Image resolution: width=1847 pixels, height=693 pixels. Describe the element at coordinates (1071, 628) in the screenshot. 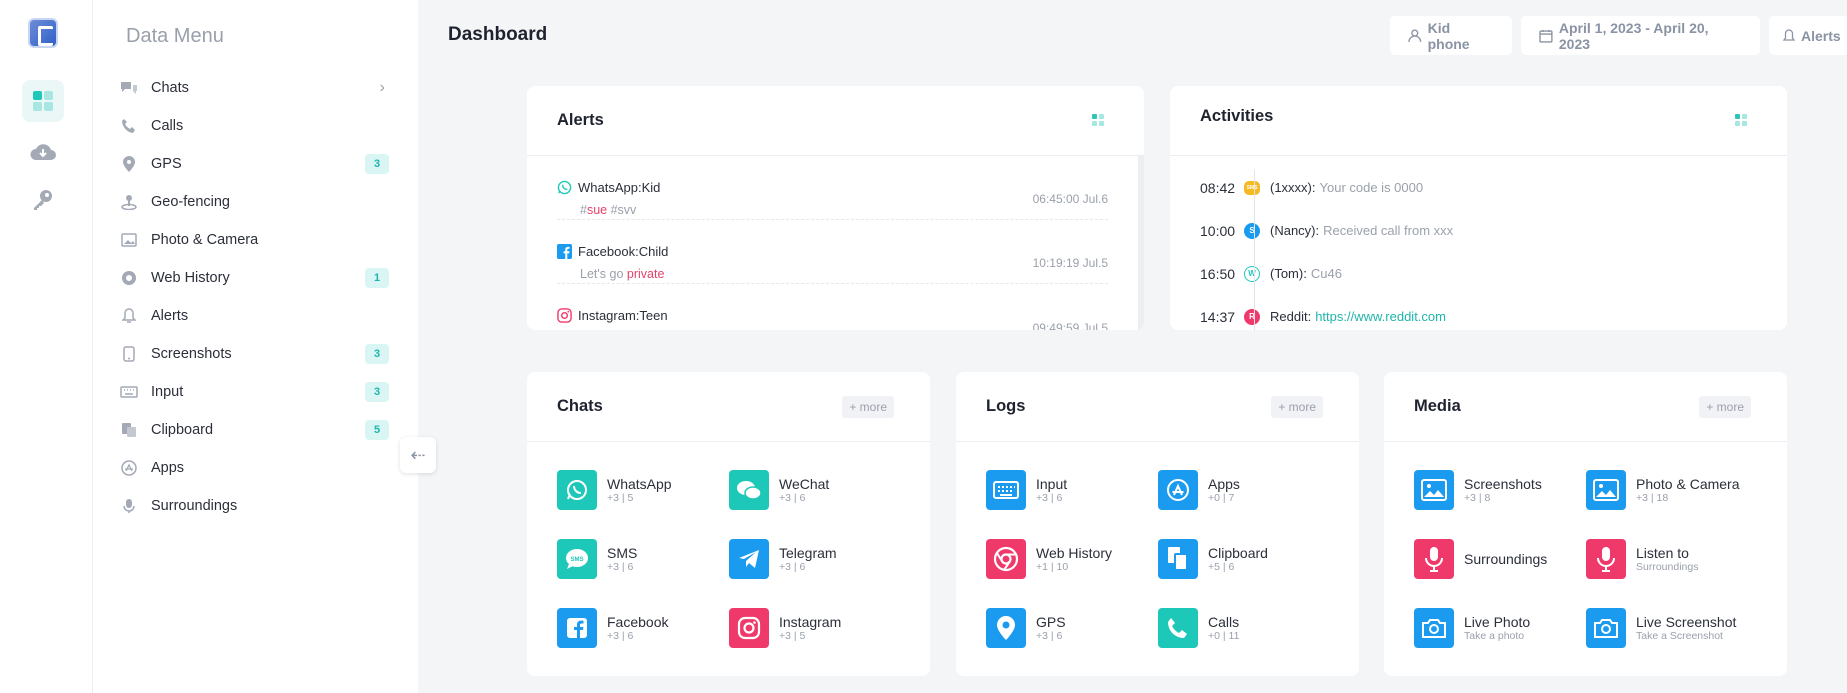

I see `log-gps: GPS +3 | 6` at that location.